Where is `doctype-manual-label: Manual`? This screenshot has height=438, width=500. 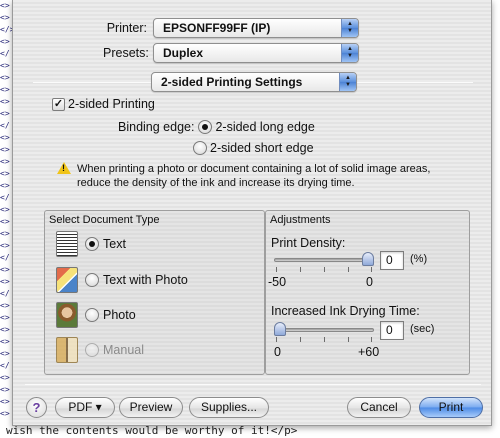 doctype-manual-label: Manual is located at coordinates (123, 350).